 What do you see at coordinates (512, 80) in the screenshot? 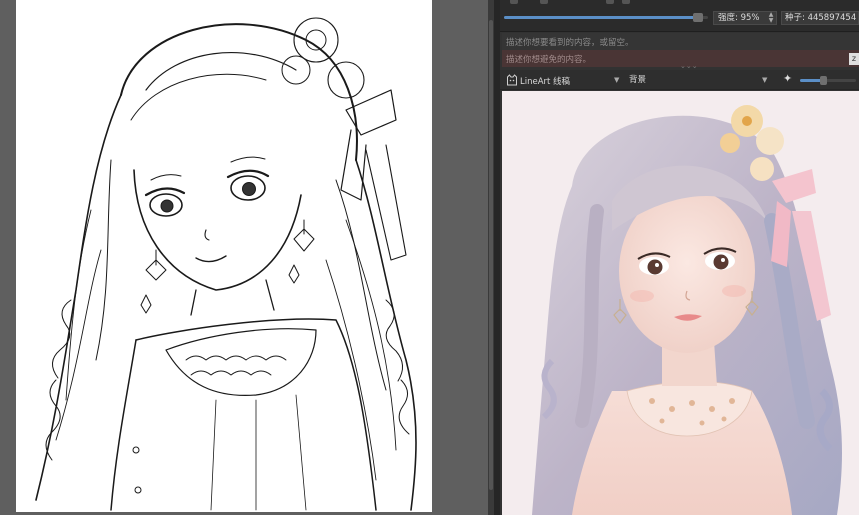
I see `cat-icon` at bounding box center [512, 80].